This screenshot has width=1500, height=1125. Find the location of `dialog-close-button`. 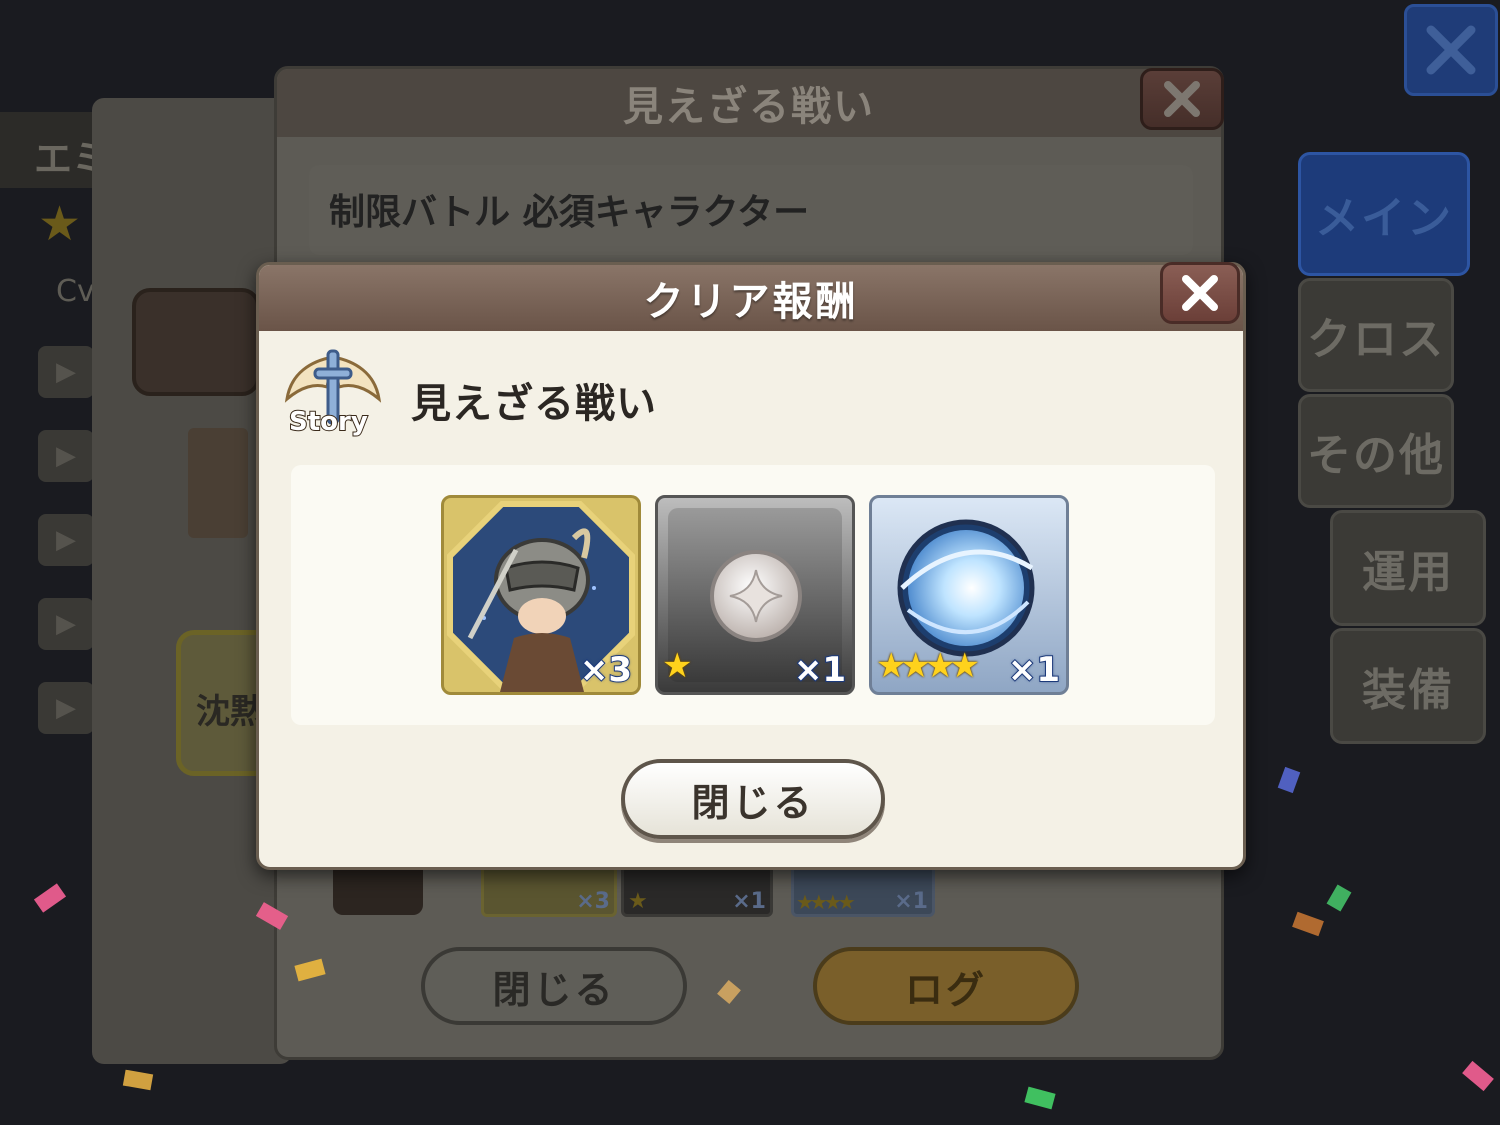

dialog-close-button is located at coordinates (1200, 293).